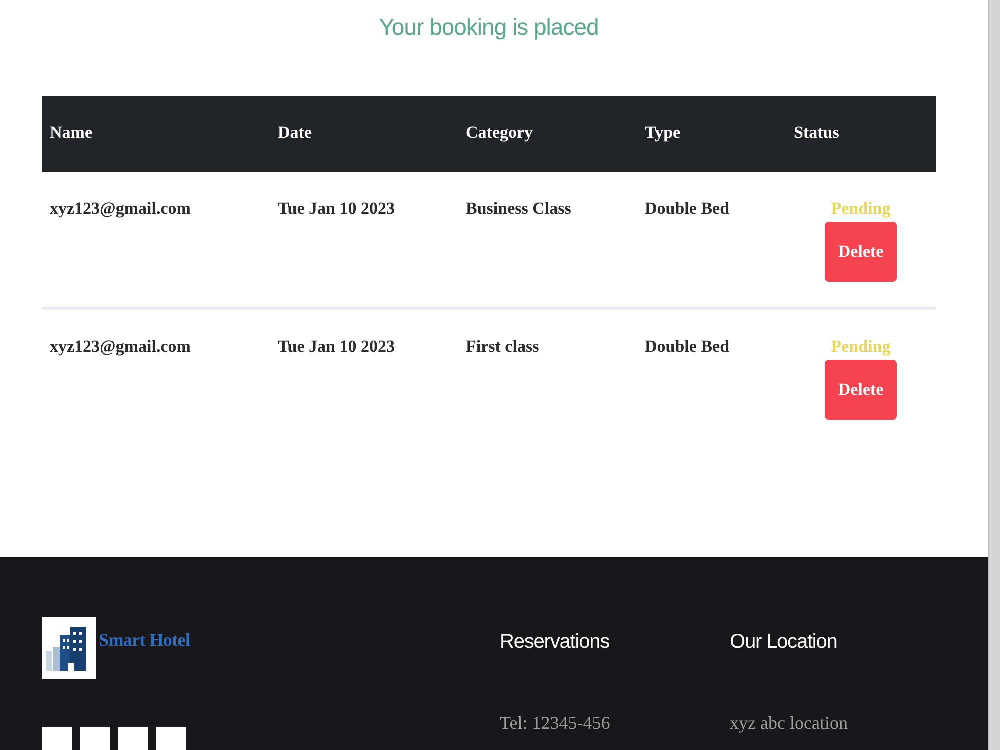  Describe the element at coordinates (663, 132) in the screenshot. I see `column-header: Type` at that location.